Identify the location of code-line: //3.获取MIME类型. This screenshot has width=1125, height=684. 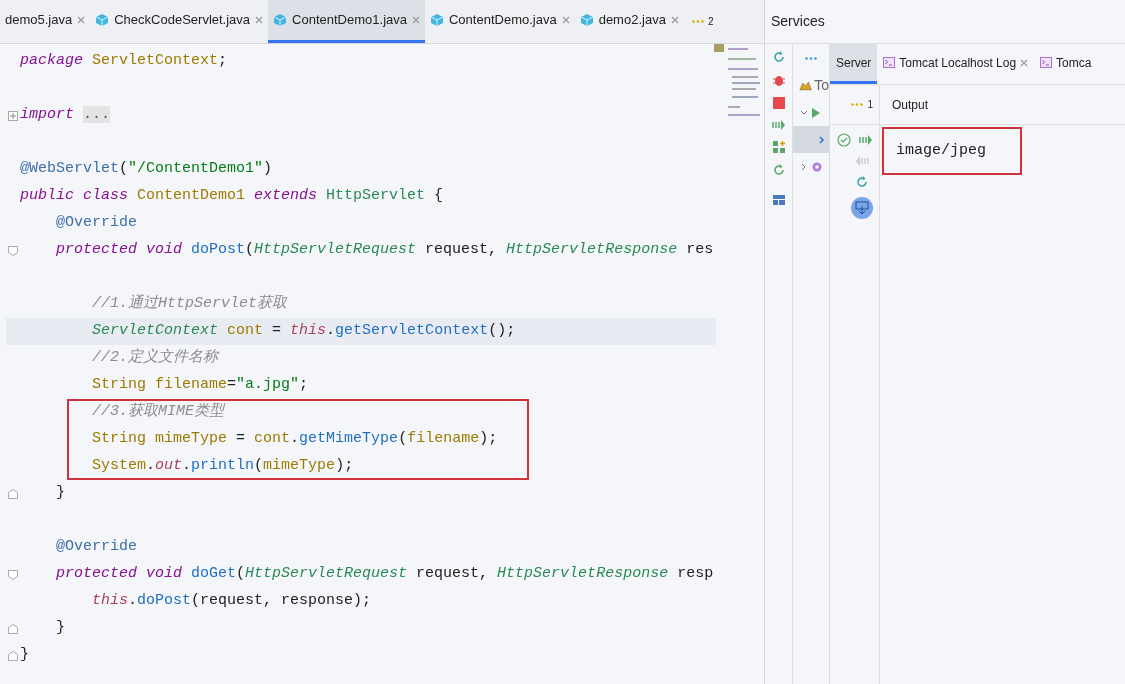
(158, 412).